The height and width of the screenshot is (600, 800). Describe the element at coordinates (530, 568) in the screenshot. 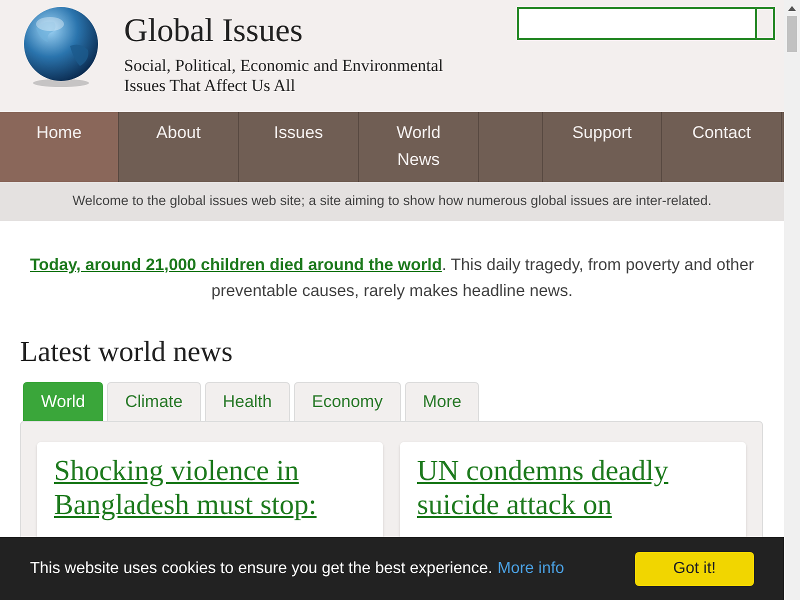

I see `more-info-link: More info` at that location.